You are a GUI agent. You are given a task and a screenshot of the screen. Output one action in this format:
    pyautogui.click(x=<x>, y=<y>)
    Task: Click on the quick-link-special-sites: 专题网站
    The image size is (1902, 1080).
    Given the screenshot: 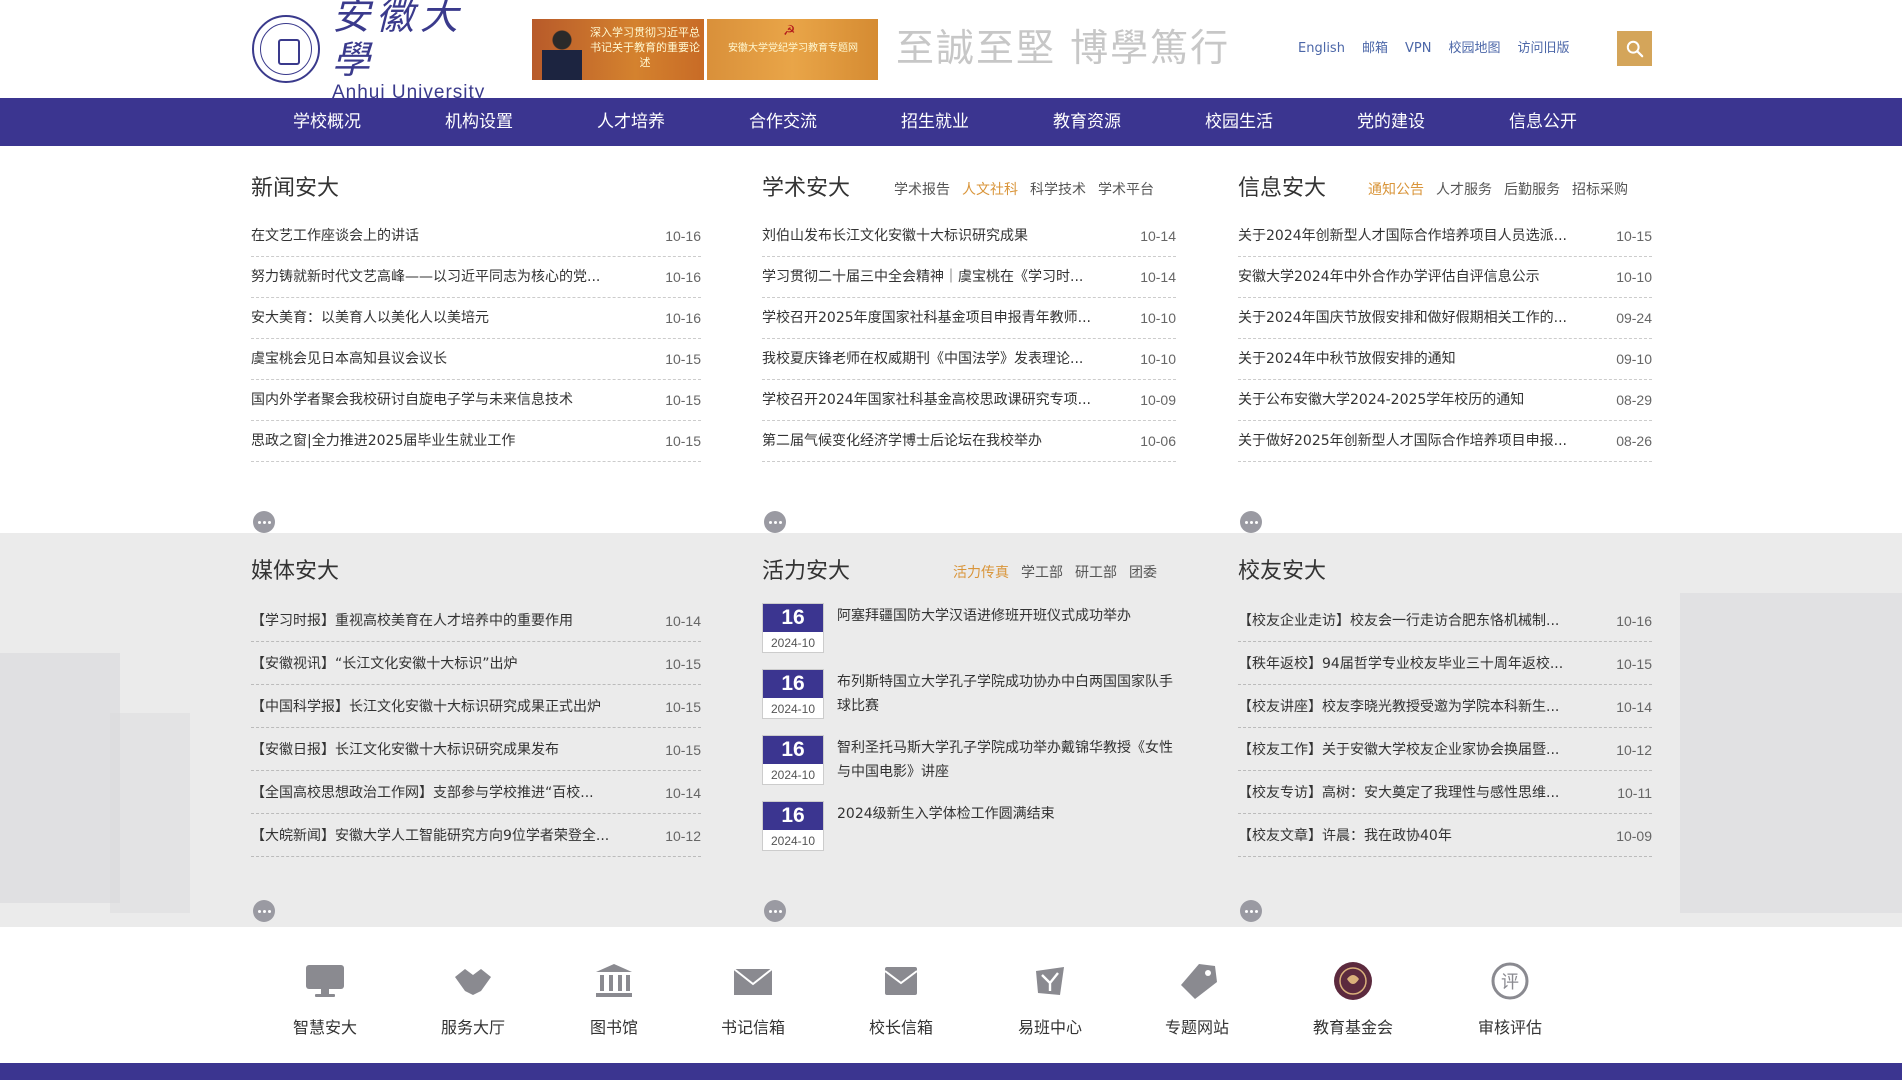 What is the action you would take?
    pyautogui.click(x=1197, y=995)
    